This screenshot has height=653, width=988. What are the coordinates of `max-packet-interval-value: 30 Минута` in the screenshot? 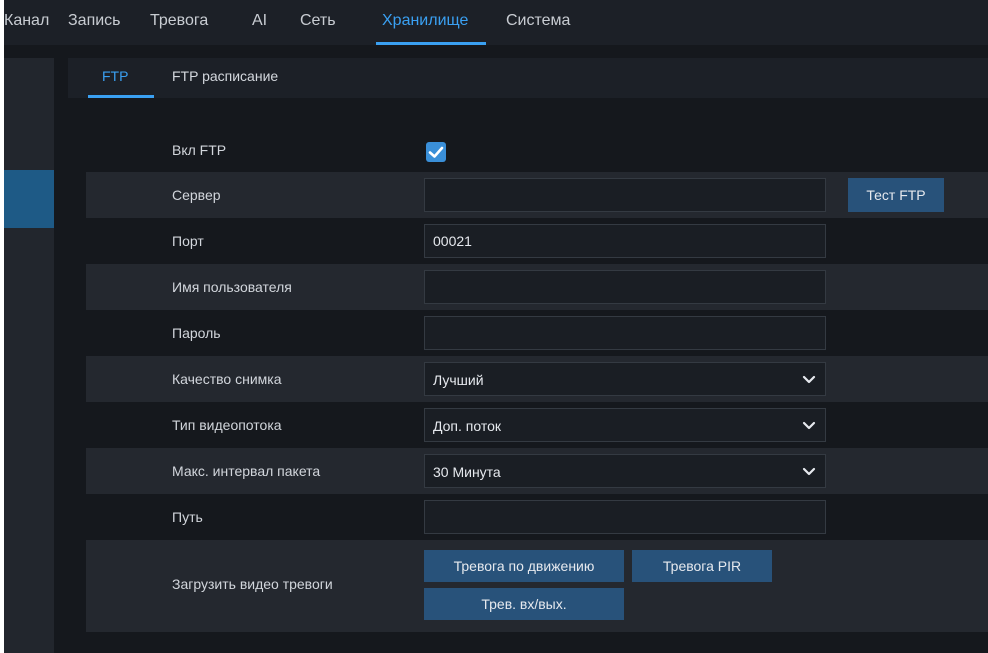 It's located at (467, 472).